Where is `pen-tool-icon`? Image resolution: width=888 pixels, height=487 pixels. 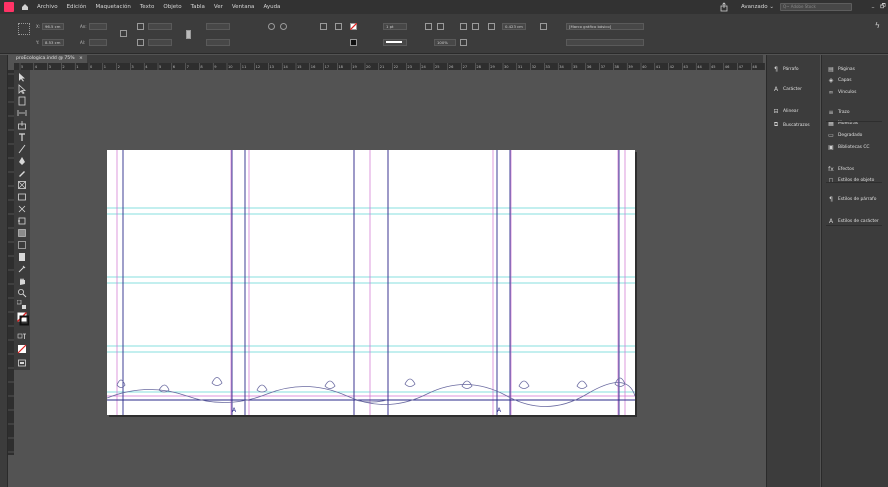 pen-tool-icon is located at coordinates (22, 161).